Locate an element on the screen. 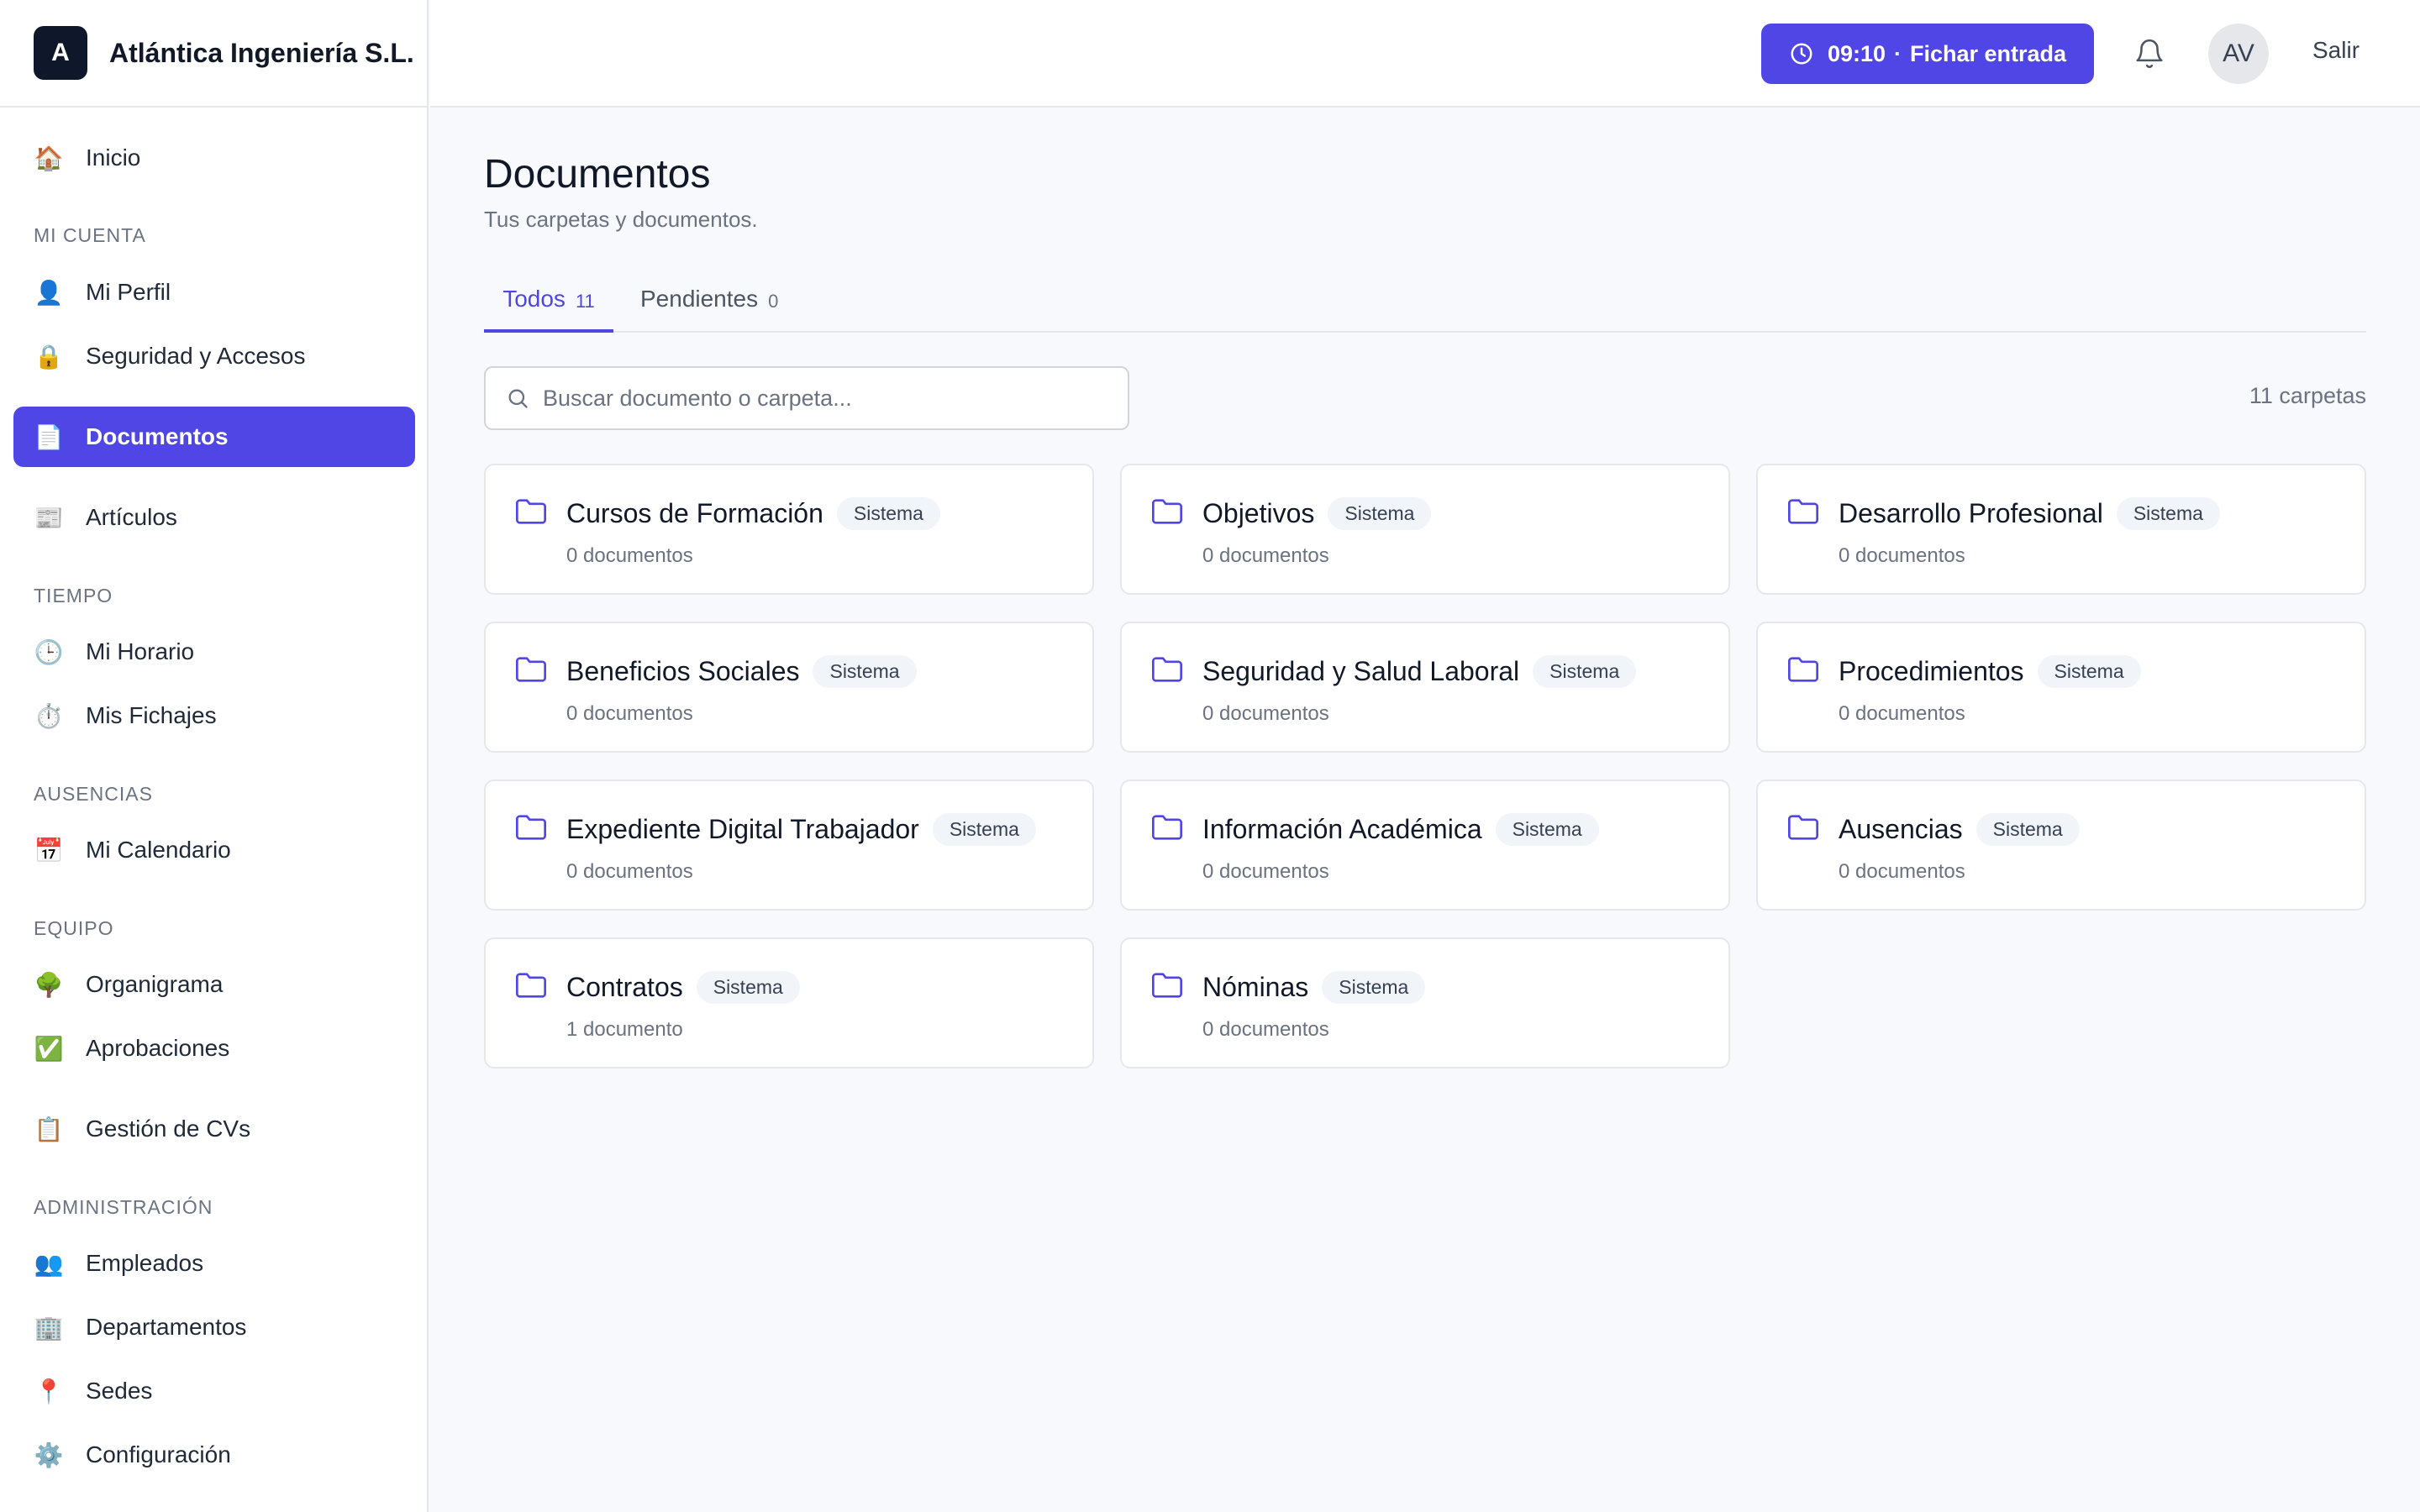 The image size is (2420, 1512). sidebar-item-gestion-cvs: 📋 Gestión de CVs is located at coordinates (214, 1129).